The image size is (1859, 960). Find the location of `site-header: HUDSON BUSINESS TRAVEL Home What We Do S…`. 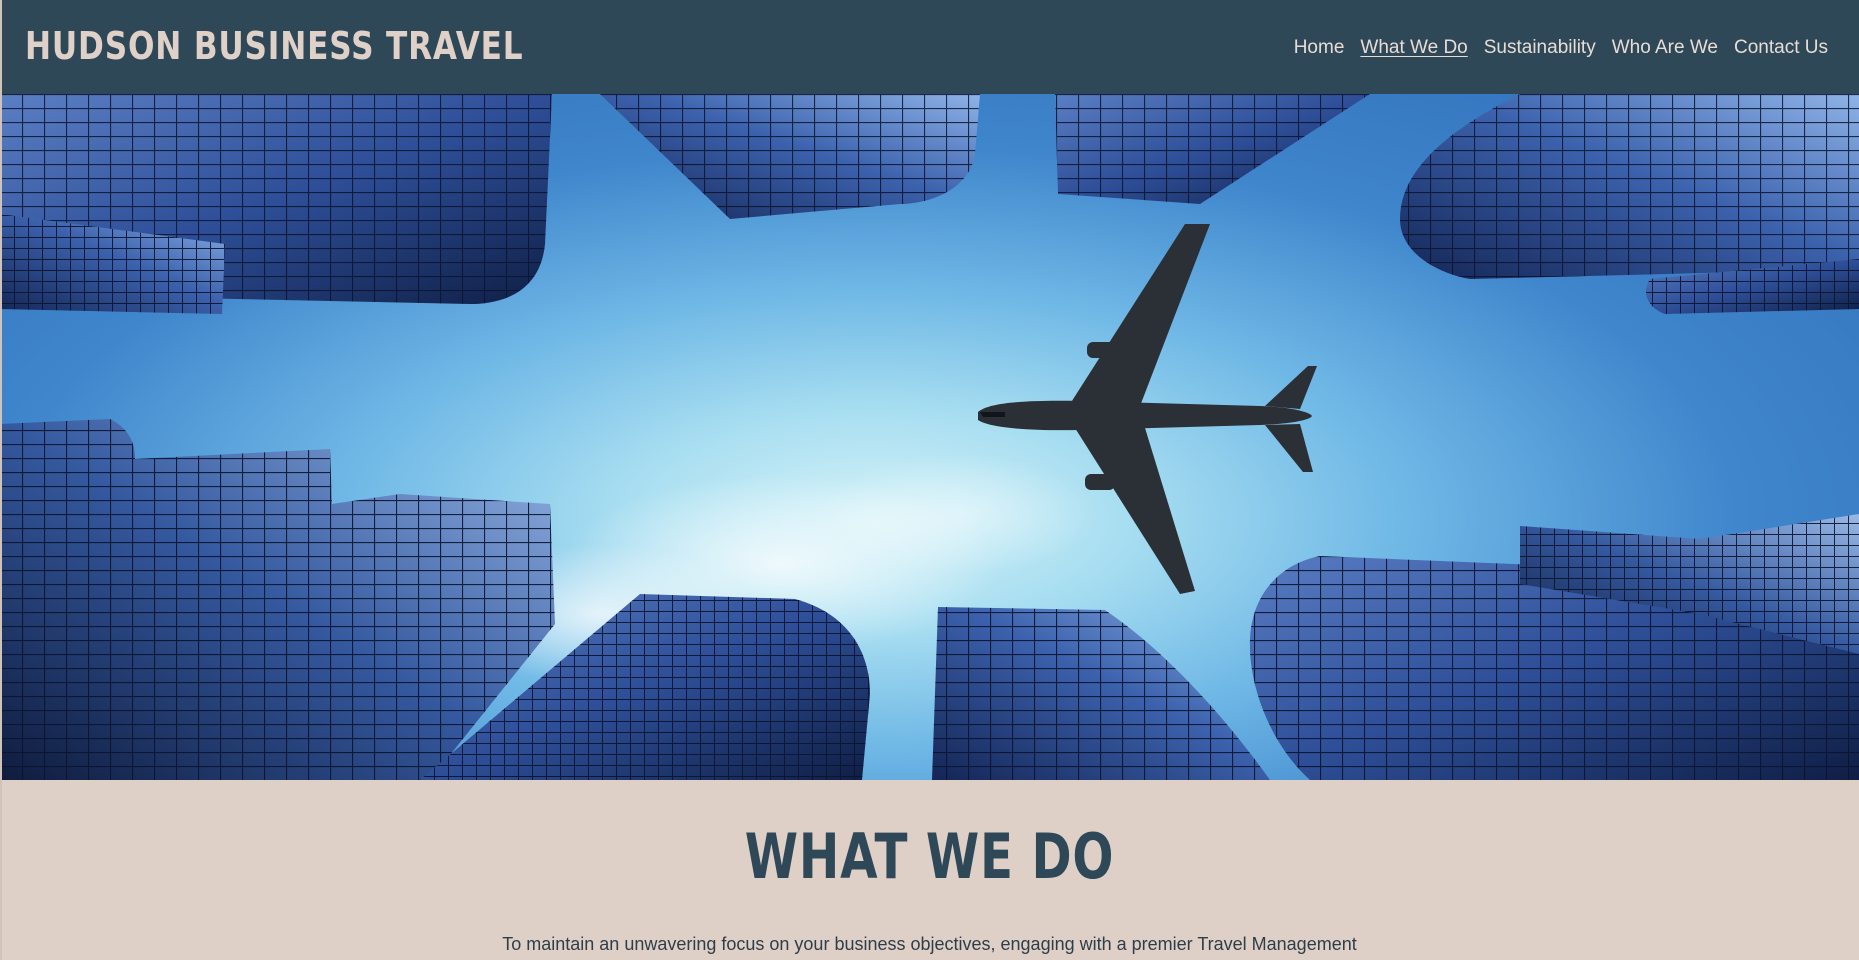

site-header: HUDSON BUSINESS TRAVEL Home What We Do S… is located at coordinates (929, 47).